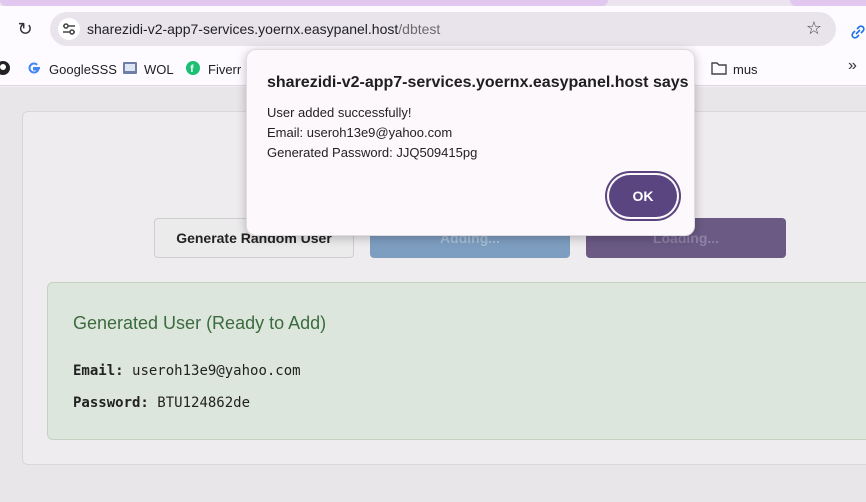  I want to click on bookmark-fiverr: f Fiverr, so click(213, 69).